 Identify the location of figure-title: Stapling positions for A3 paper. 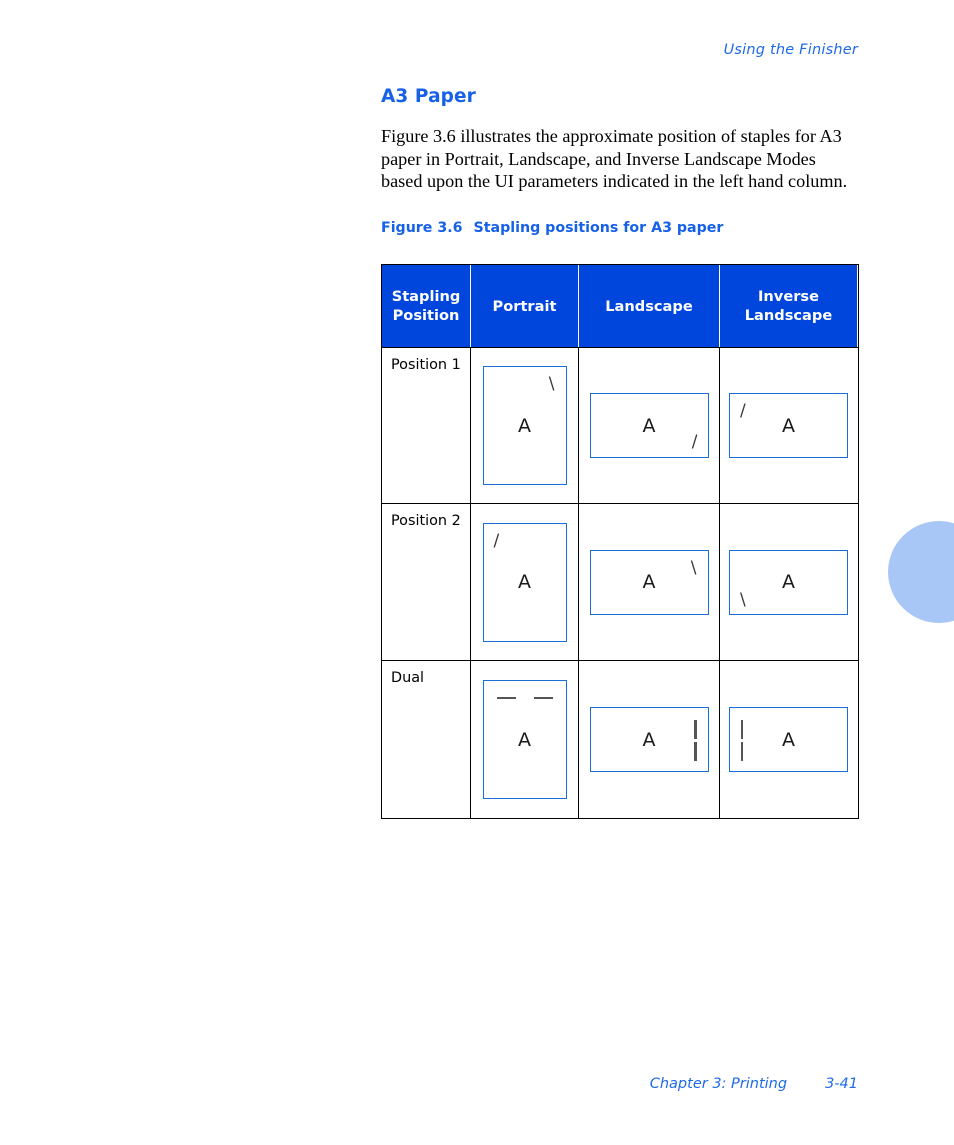
(598, 227).